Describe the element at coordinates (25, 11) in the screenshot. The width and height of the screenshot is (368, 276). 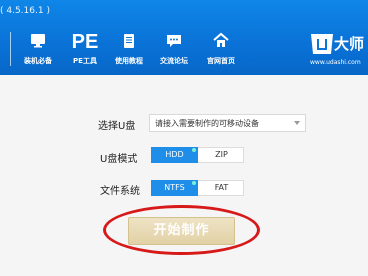
I see `version-label: ( 4.5.16.1 )` at that location.